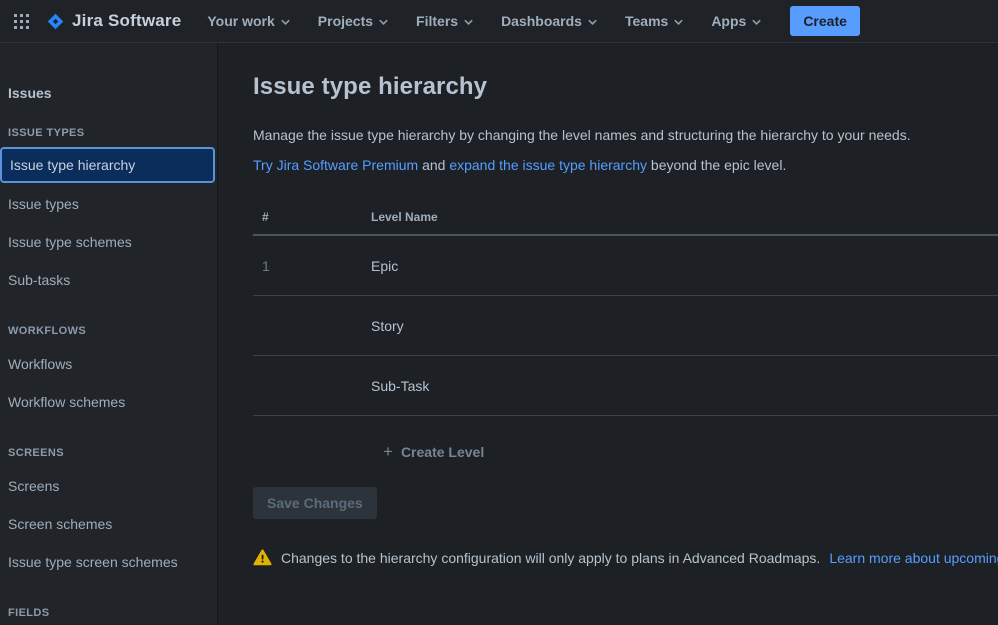  Describe the element at coordinates (266, 265) in the screenshot. I see `row-number: 1` at that location.